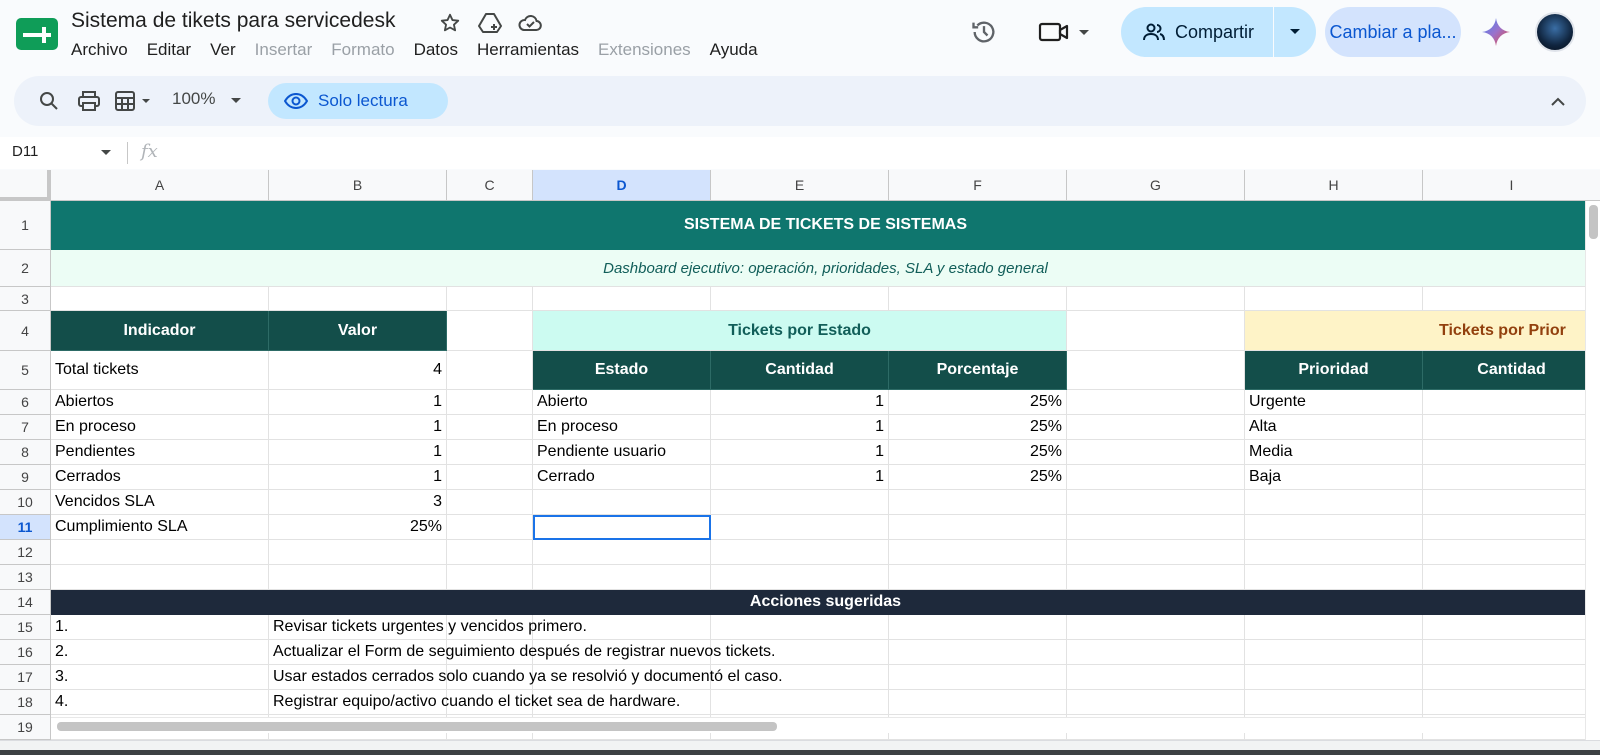  Describe the element at coordinates (106, 153) in the screenshot. I see `name-box-chevron-down-icon` at that location.